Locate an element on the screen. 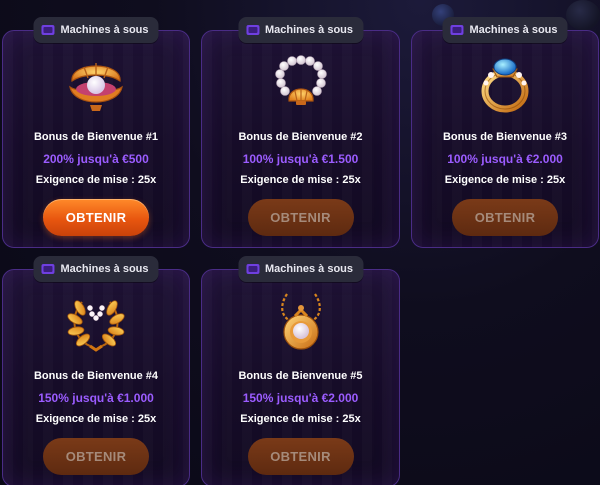 This screenshot has width=600, height=485. bonus-title: Bonus de Bienvenue #5 is located at coordinates (300, 376).